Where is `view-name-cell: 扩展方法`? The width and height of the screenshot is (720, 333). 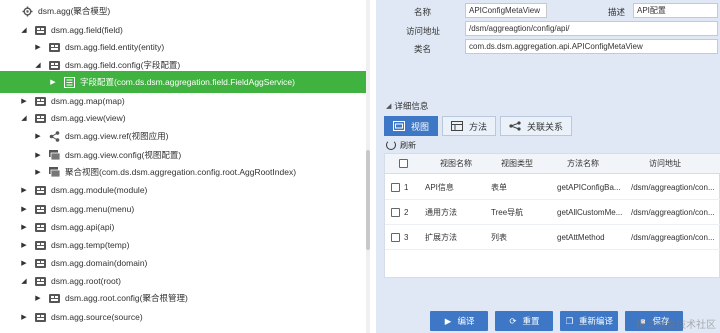
view-name-cell: 扩展方法 is located at coordinates (441, 237).